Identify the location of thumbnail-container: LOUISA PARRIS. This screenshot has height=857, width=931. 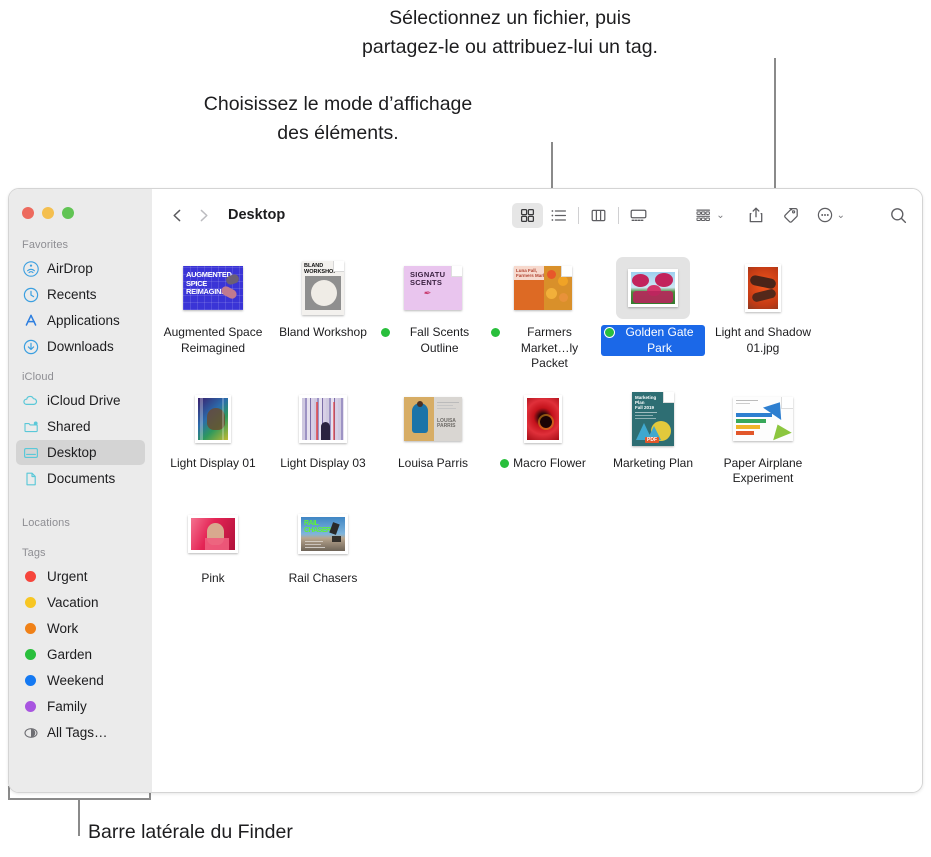
(433, 419).